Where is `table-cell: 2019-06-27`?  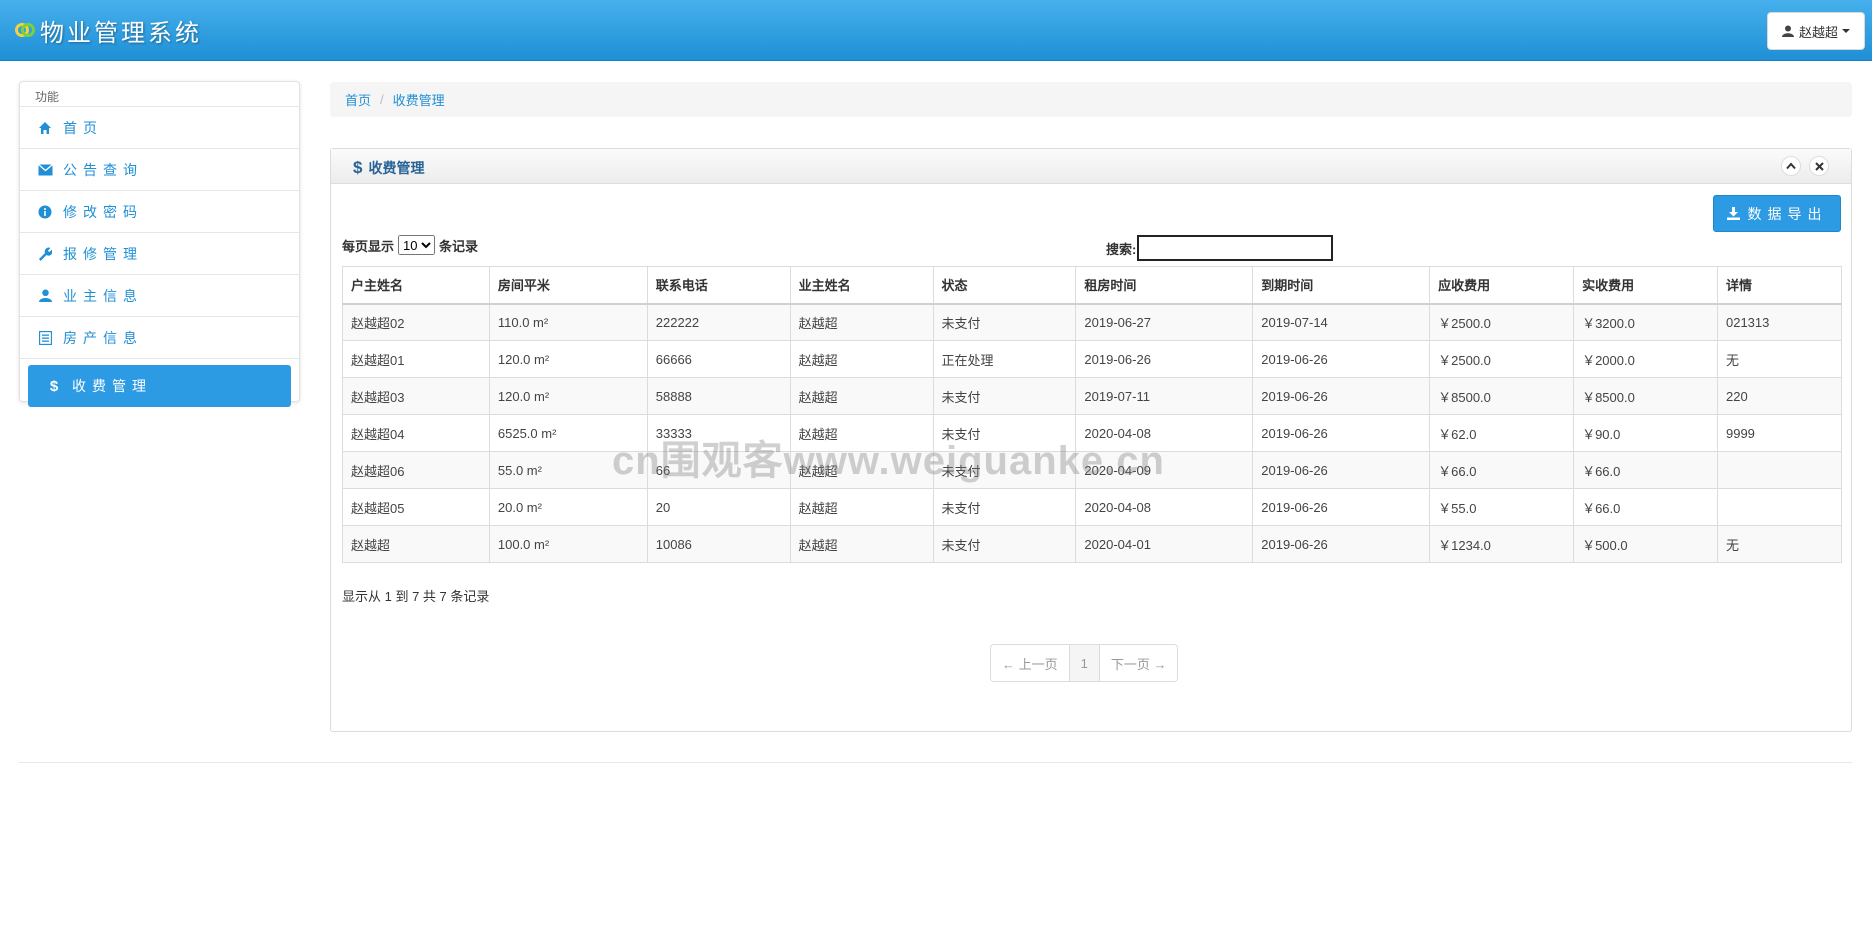
table-cell: 2019-06-27 is located at coordinates (1164, 322).